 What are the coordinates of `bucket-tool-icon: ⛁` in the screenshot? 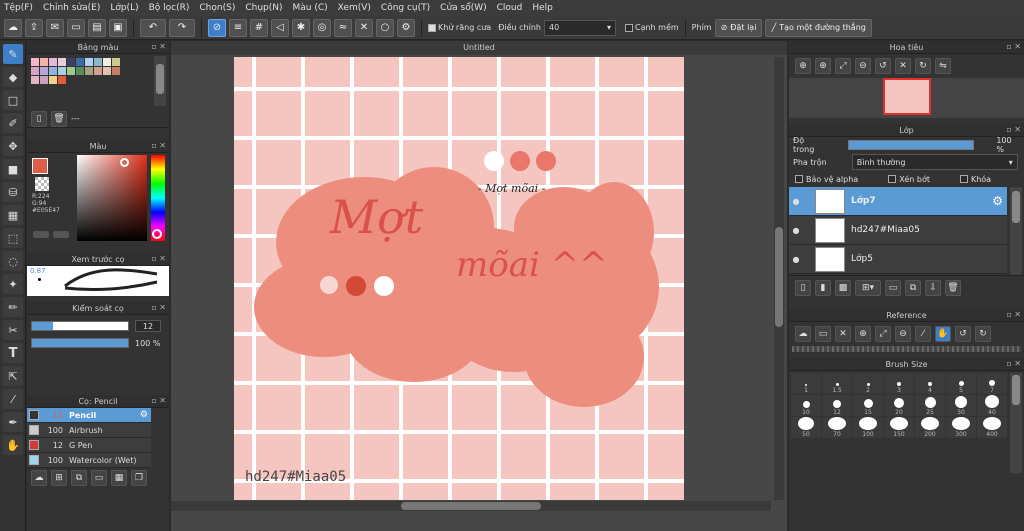 It's located at (13, 192).